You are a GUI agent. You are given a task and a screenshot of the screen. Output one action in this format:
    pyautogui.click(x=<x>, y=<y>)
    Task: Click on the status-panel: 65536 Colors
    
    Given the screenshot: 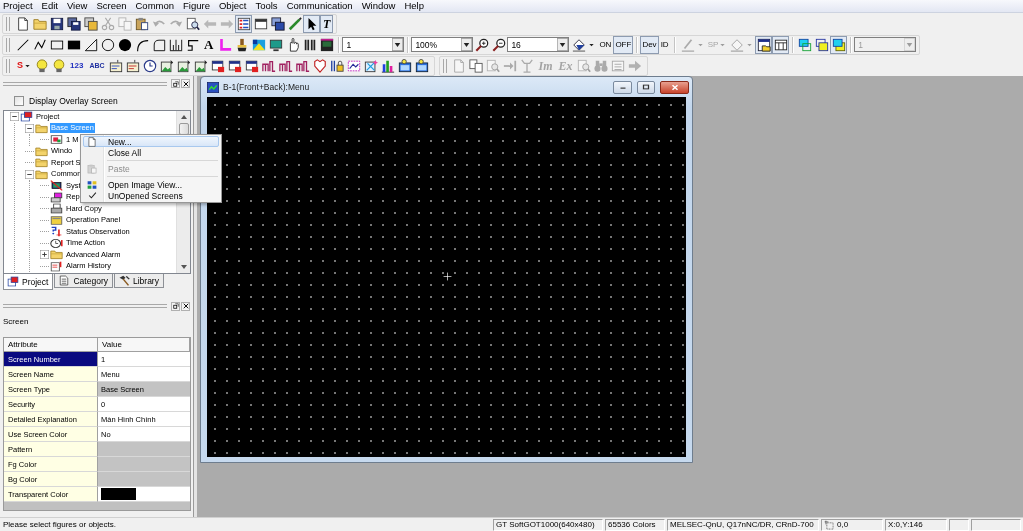 What is the action you would take?
    pyautogui.click(x=635, y=524)
    